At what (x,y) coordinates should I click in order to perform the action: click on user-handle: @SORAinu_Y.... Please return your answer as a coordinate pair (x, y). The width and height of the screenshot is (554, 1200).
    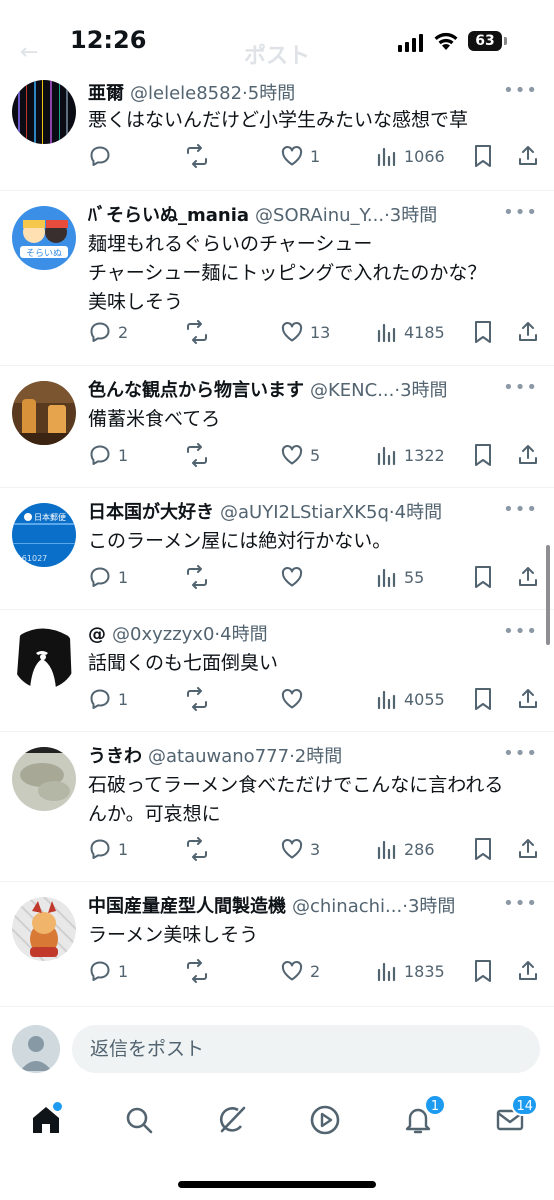
    Looking at the image, I should click on (319, 215).